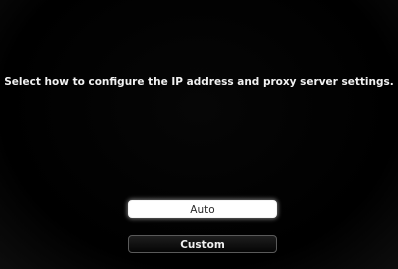  What do you see at coordinates (202, 209) in the screenshot?
I see `auto-option-button: Auto` at bounding box center [202, 209].